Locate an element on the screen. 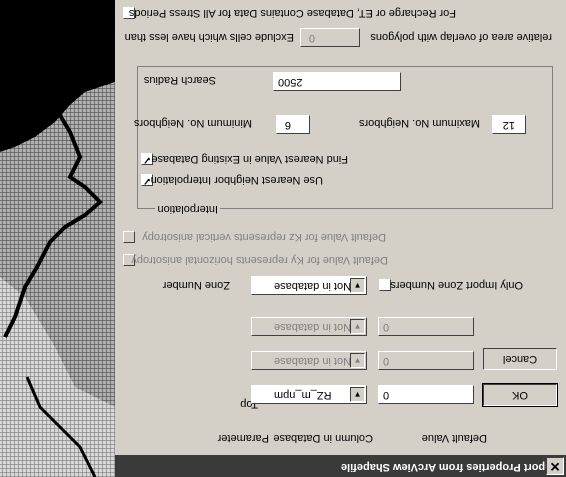 The image size is (566, 477). close-icon: ✕ is located at coordinates (555, 466).